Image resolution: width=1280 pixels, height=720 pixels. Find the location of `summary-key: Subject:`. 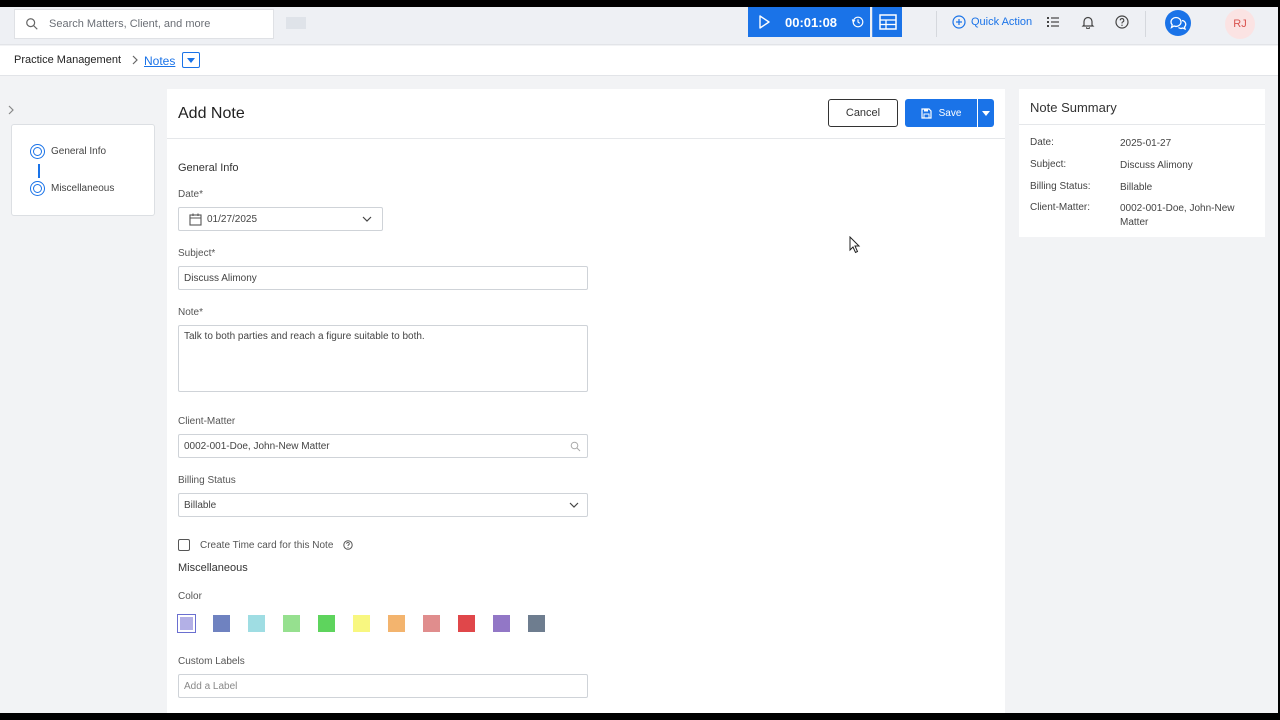

summary-key: Subject: is located at coordinates (1048, 164).